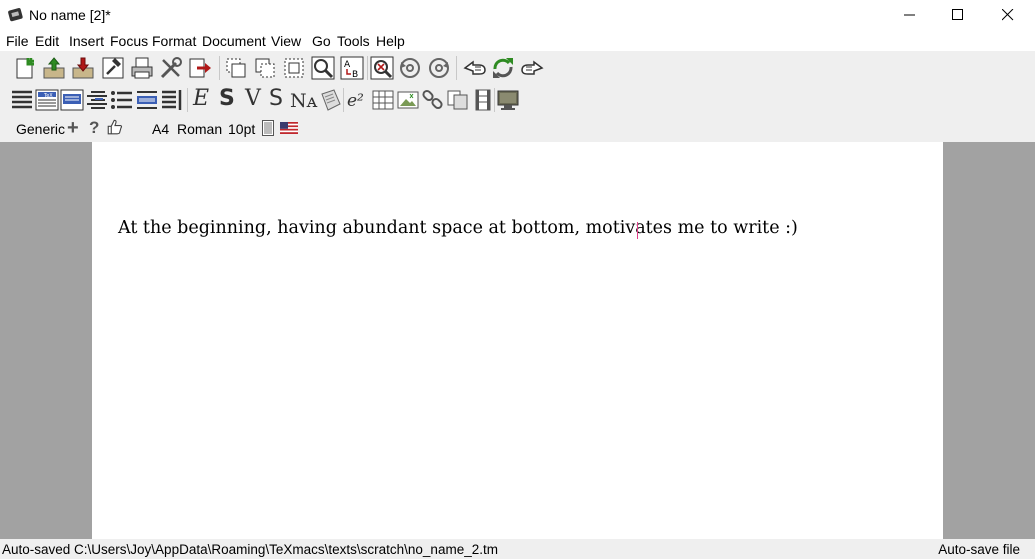 The width and height of the screenshot is (1035, 559). What do you see at coordinates (47, 100) in the screenshot?
I see `title-block-icon: TeX` at bounding box center [47, 100].